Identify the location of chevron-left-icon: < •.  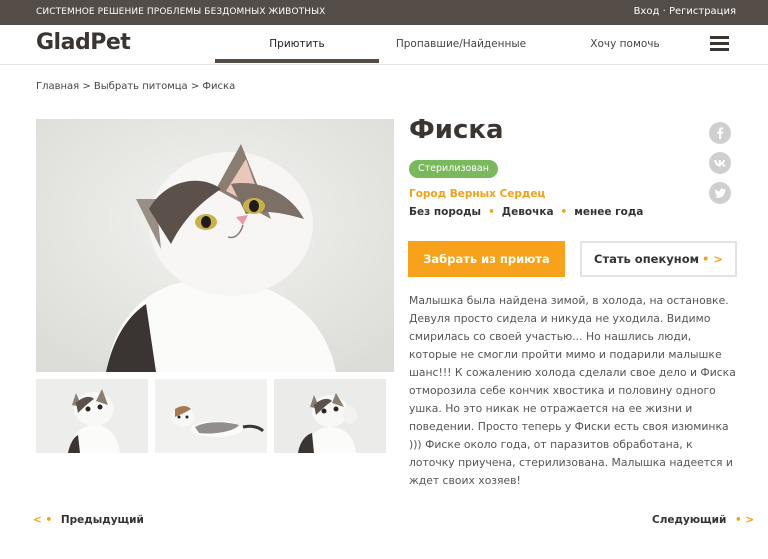
(43, 520).